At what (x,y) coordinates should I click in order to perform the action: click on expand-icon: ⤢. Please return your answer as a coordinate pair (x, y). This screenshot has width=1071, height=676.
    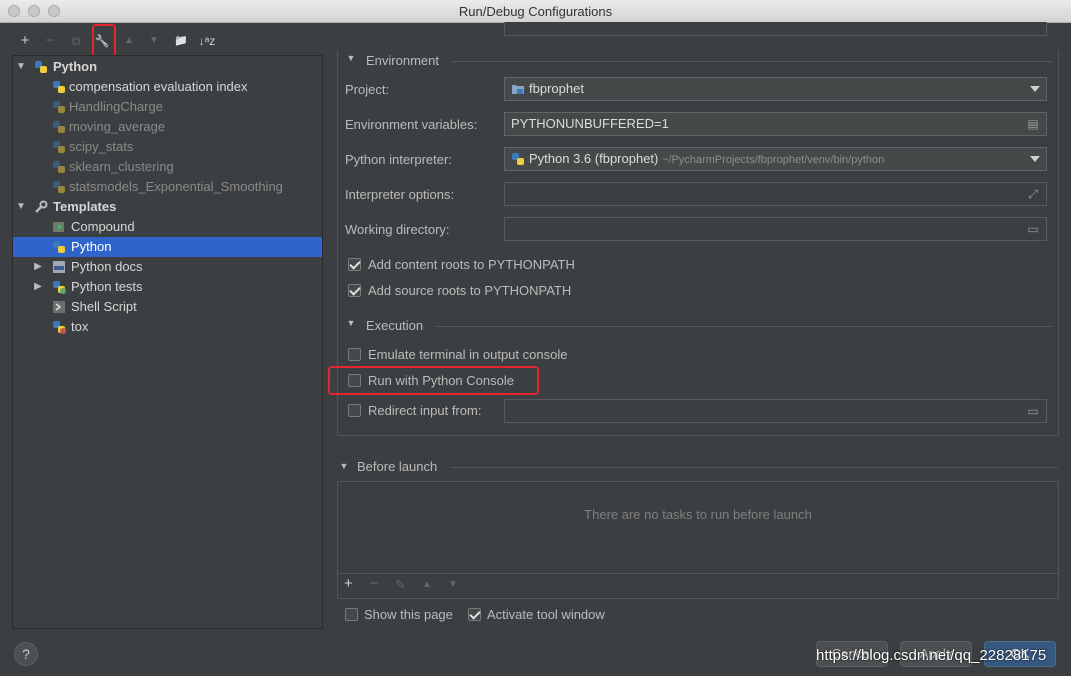
    Looking at the image, I should click on (1033, 194).